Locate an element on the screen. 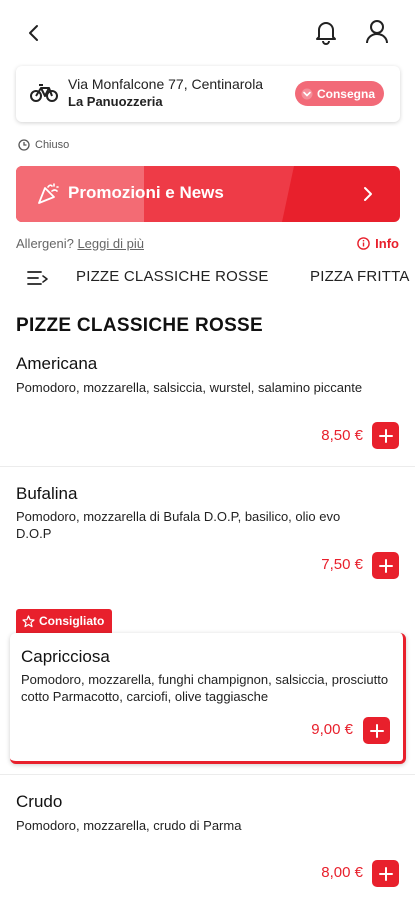 The height and width of the screenshot is (900, 415). allergens-notice: Allergeni? Leggi di più is located at coordinates (80, 243).